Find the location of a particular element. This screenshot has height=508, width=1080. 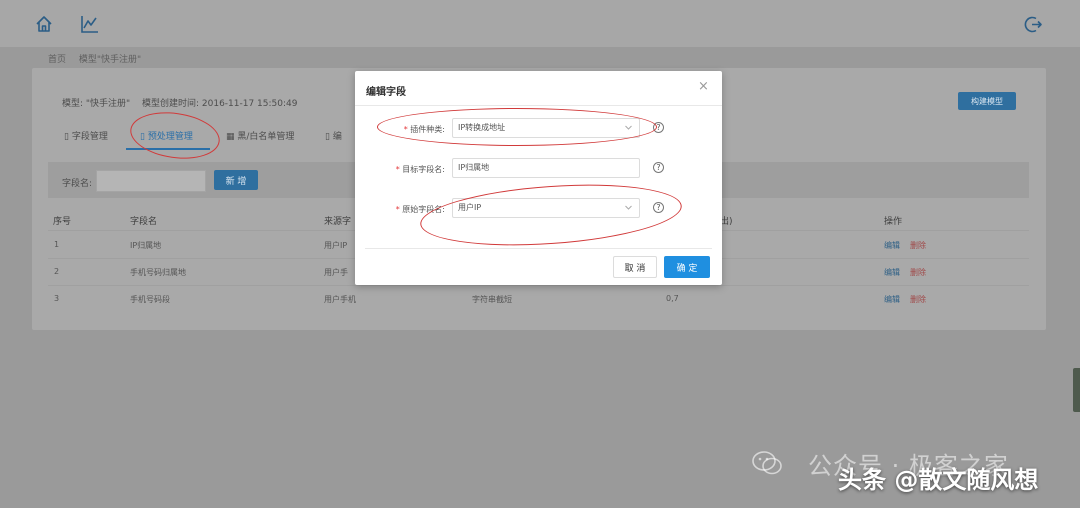

row-field: 手机号码段 is located at coordinates (150, 299).